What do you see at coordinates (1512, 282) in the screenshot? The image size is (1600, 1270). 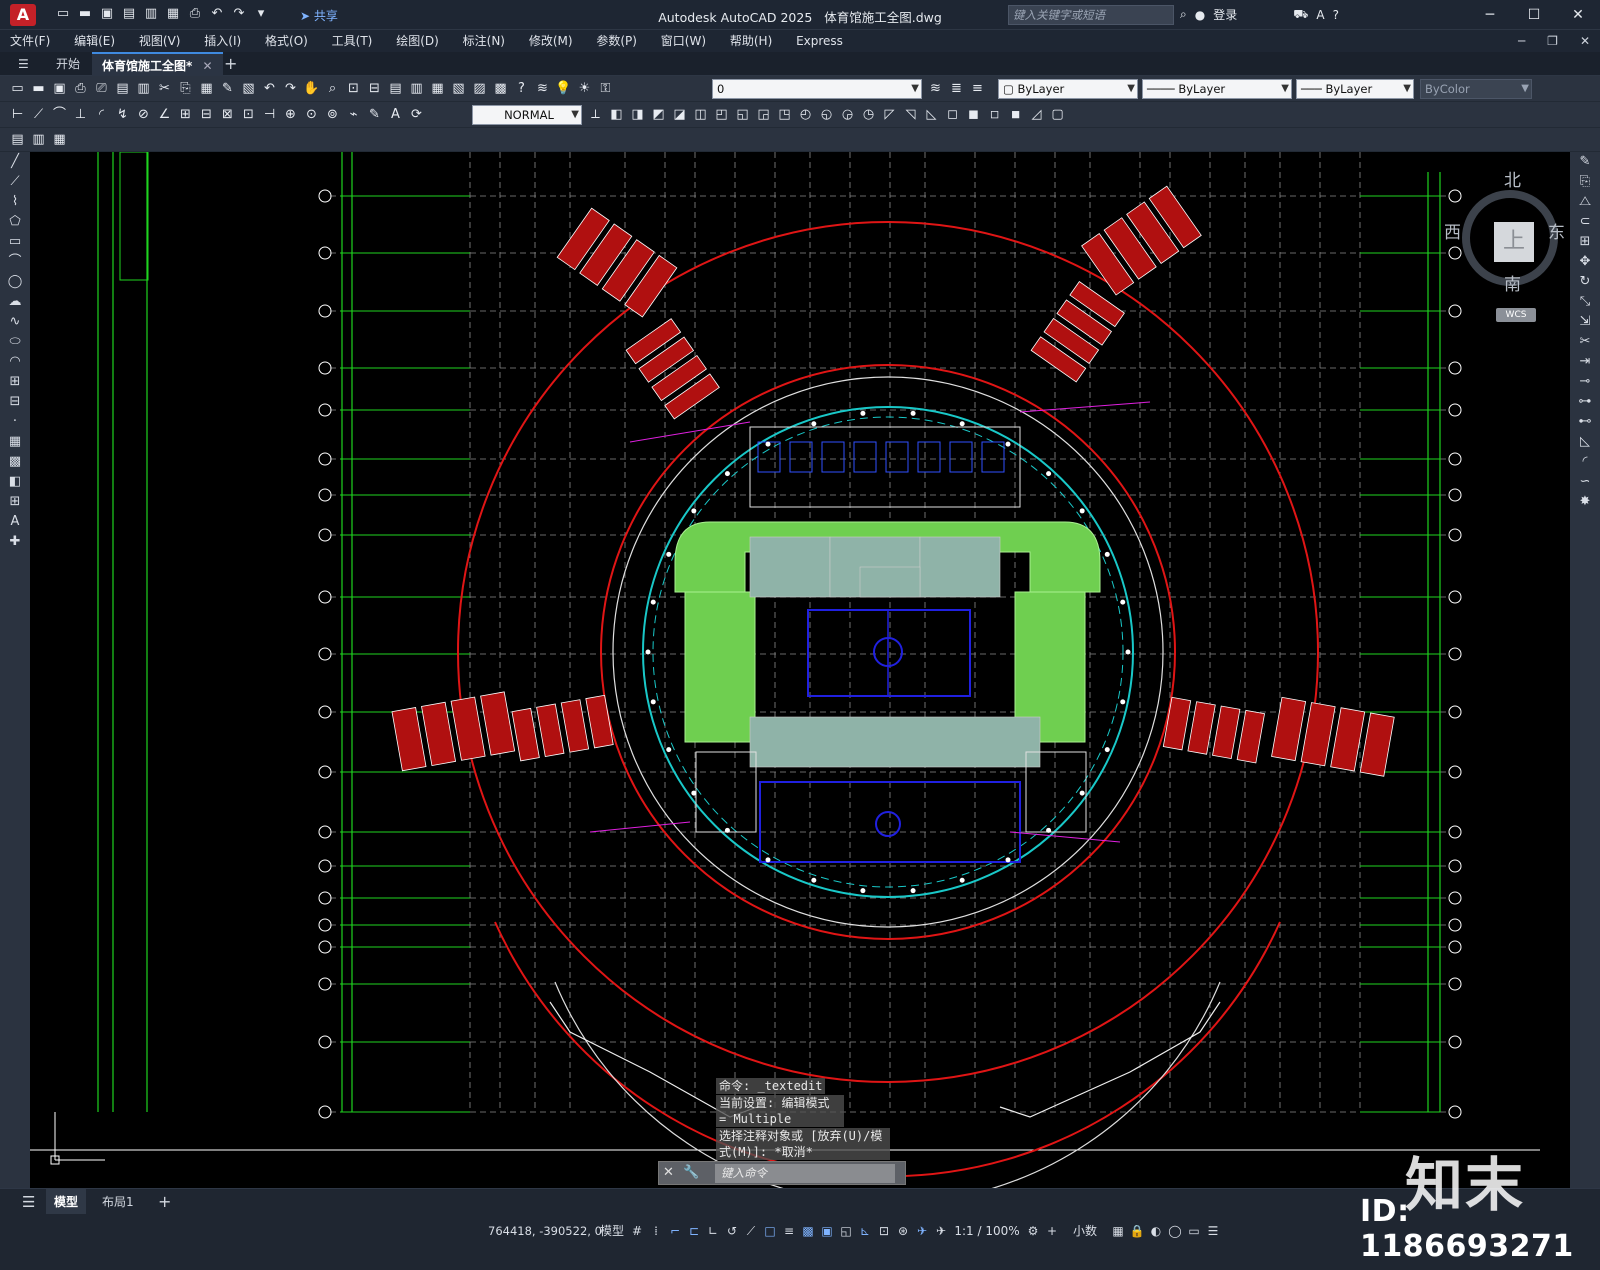 I see `viewcube-south: 南` at bounding box center [1512, 282].